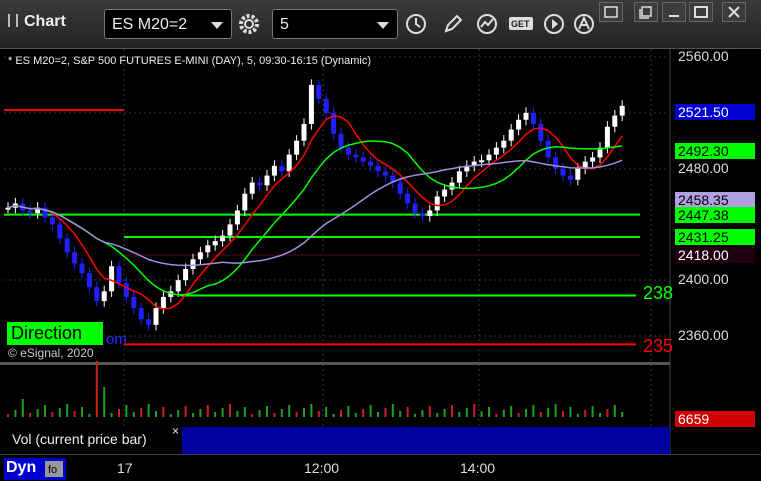 The width and height of the screenshot is (761, 481). I want to click on symbol-combo: ES M20=2, so click(168, 24).